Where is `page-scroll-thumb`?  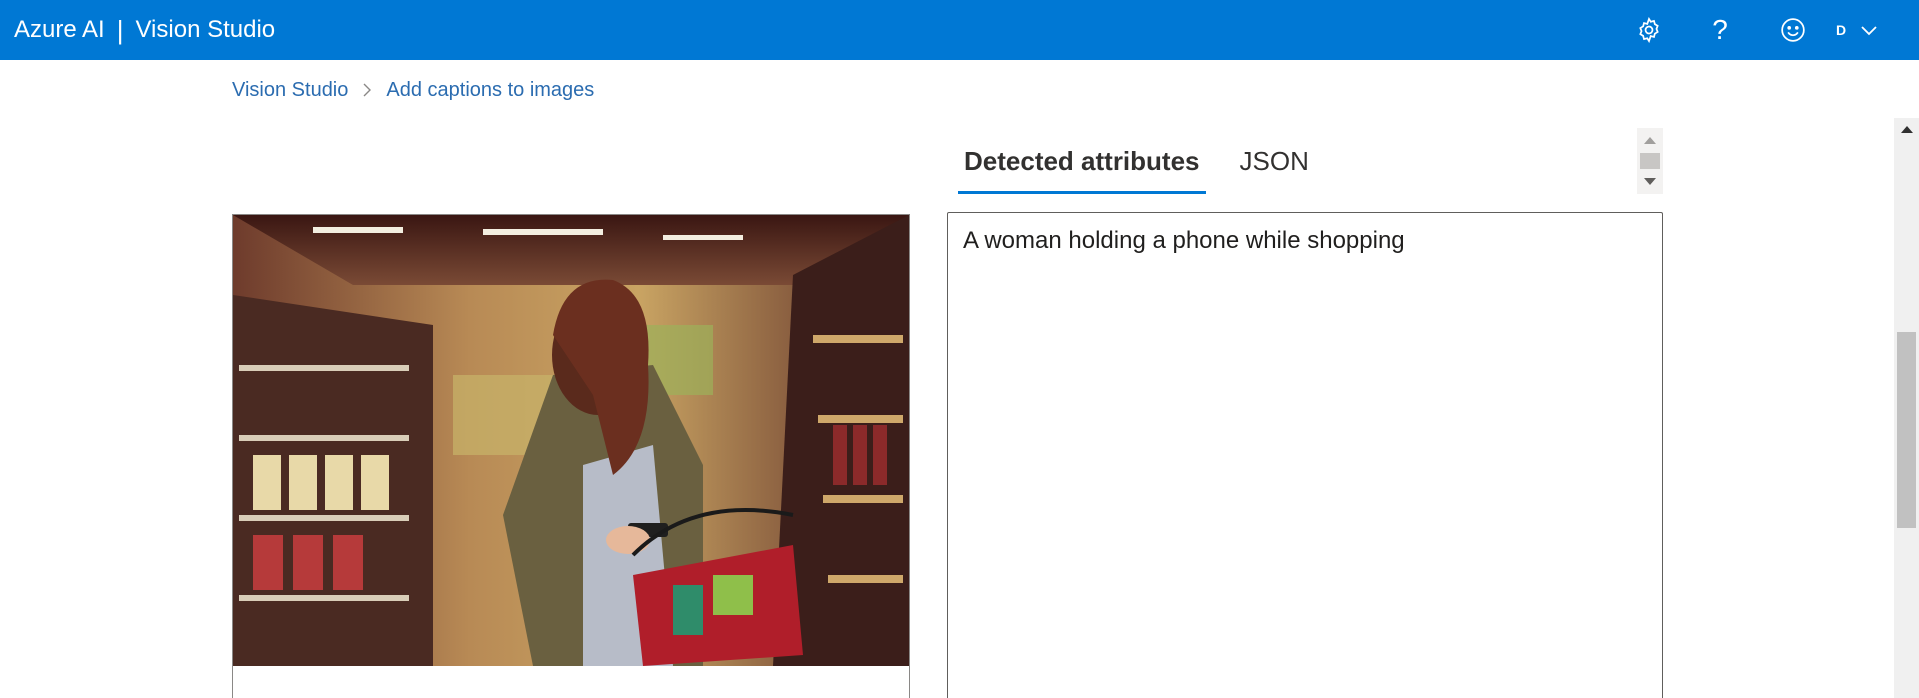 page-scroll-thumb is located at coordinates (1906, 430).